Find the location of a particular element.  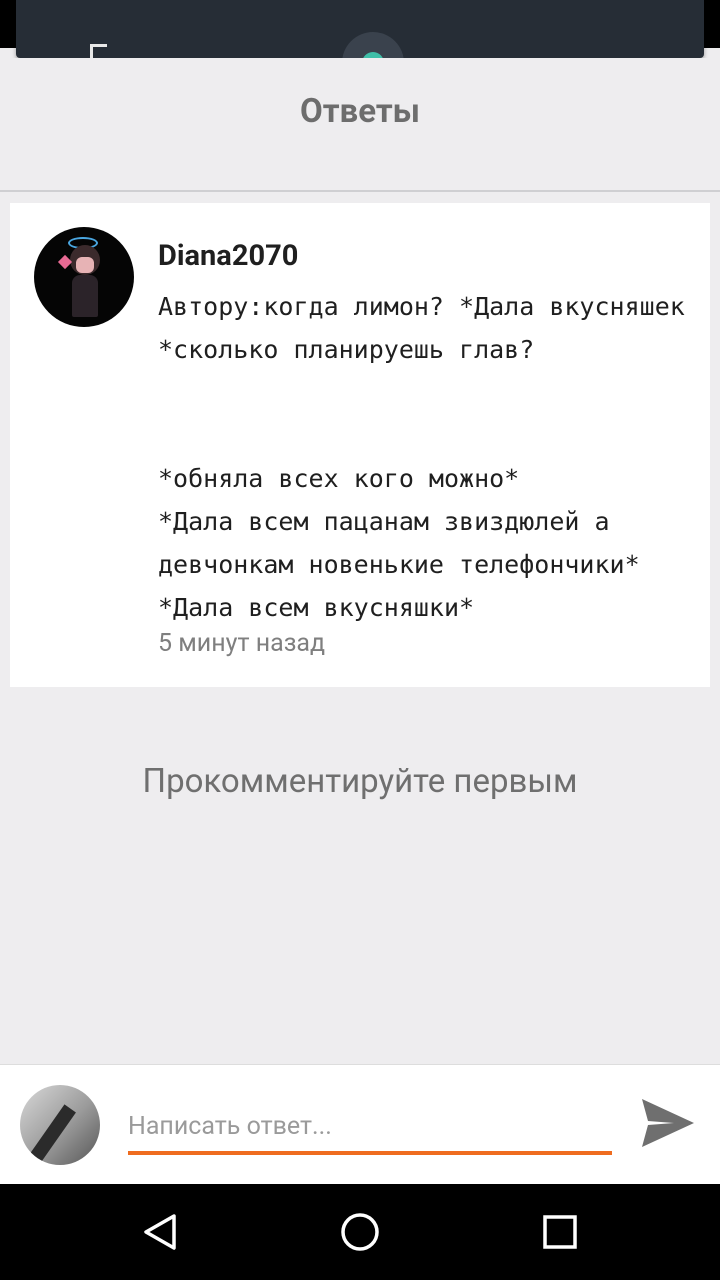

header: Ответы is located at coordinates (360, 125).